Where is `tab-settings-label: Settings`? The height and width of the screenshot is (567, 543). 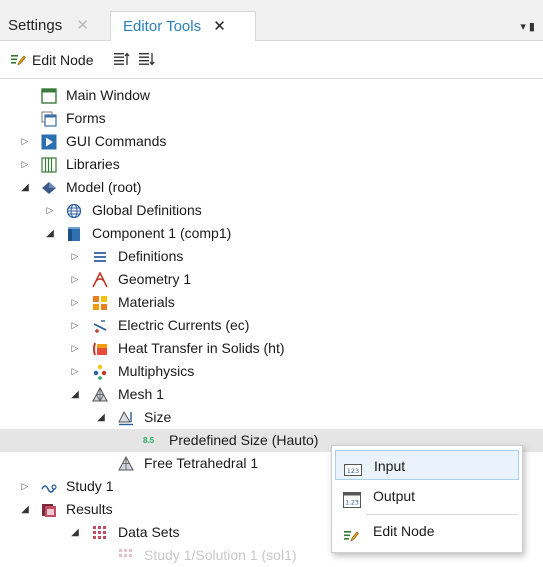 tab-settings-label: Settings is located at coordinates (35, 25).